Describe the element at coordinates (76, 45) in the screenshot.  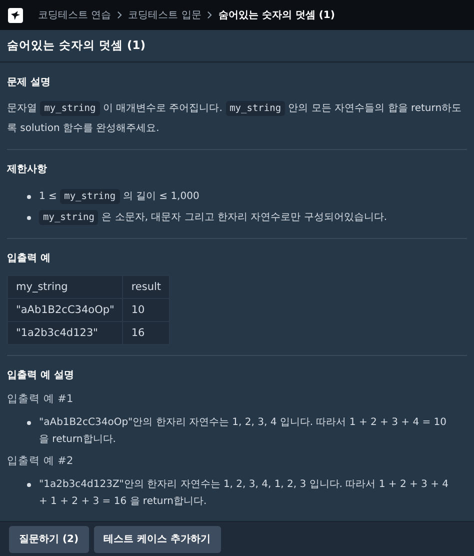
I see `page-title: 숨어있는 숫자의 덧셈 (1)` at that location.